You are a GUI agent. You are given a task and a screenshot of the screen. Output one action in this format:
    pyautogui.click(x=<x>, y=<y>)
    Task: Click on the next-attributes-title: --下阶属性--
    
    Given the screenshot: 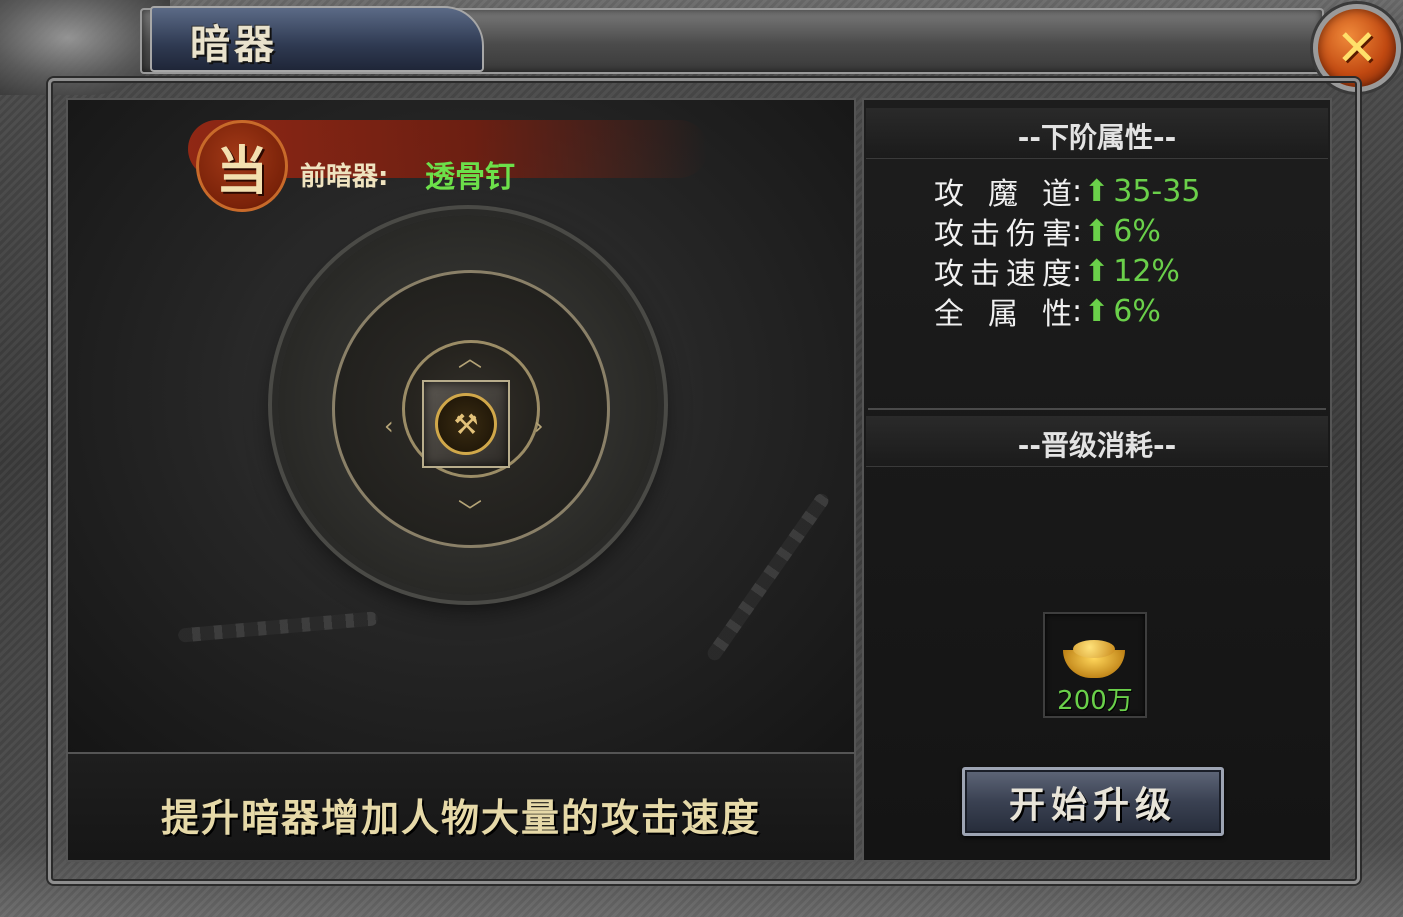 What is the action you would take?
    pyautogui.click(x=1097, y=137)
    